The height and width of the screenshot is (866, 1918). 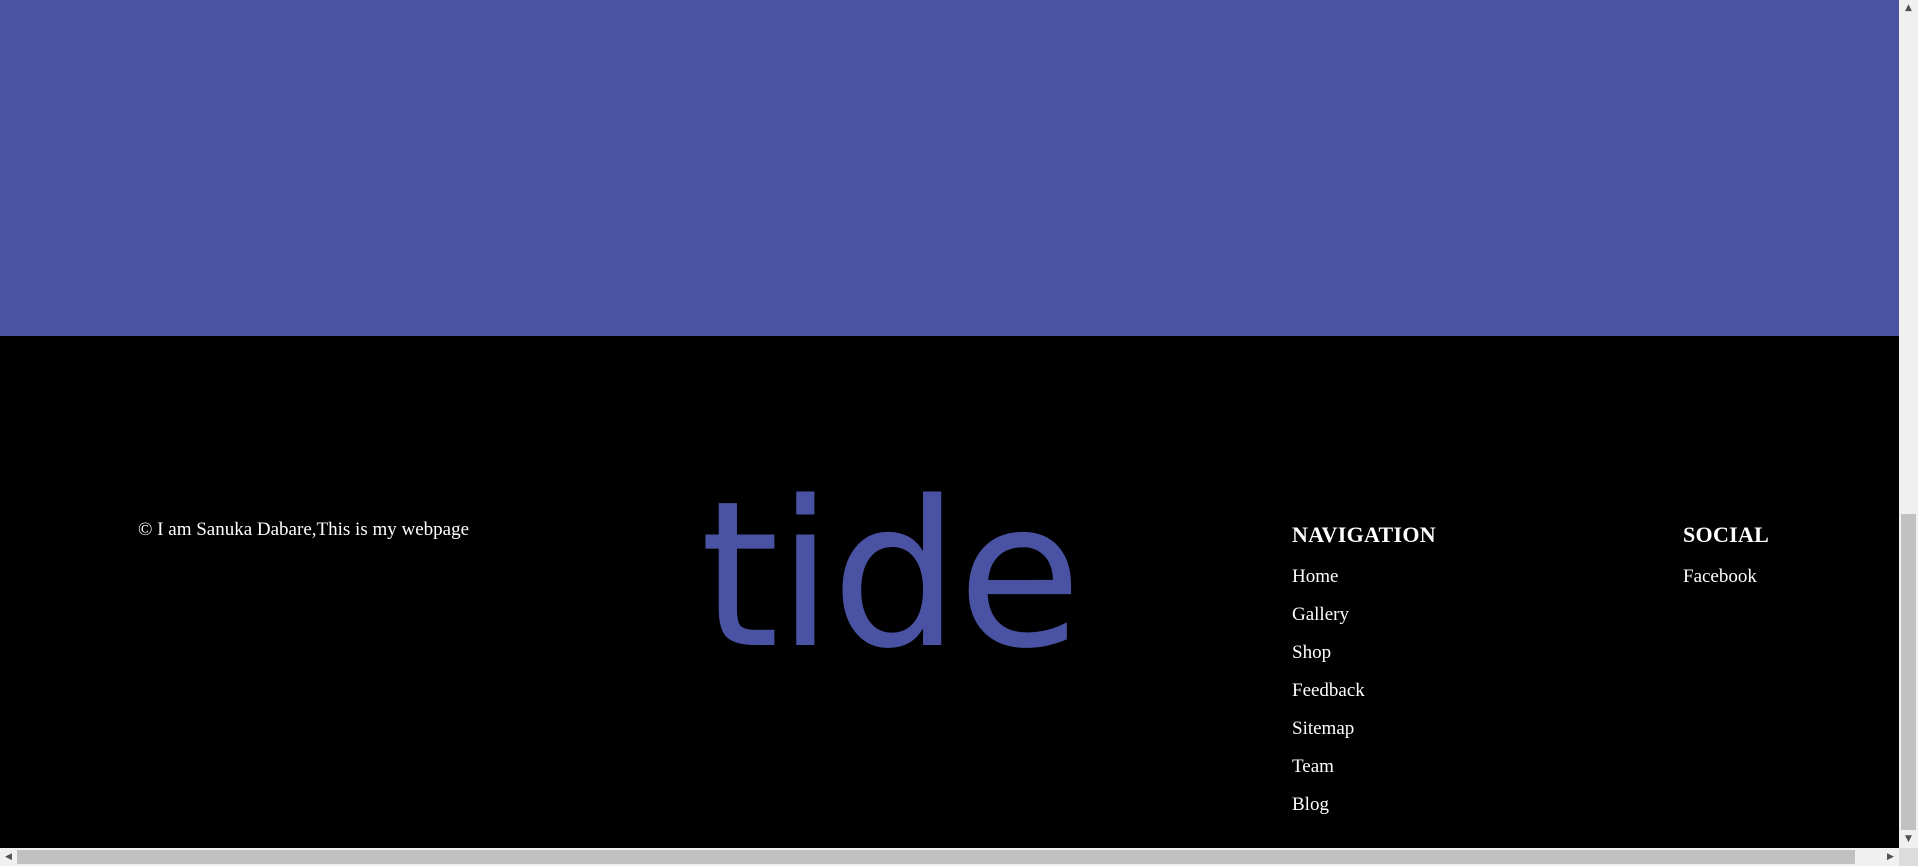 I want to click on vertical-scrollbar: ▲ ▼, so click(x=1908, y=424).